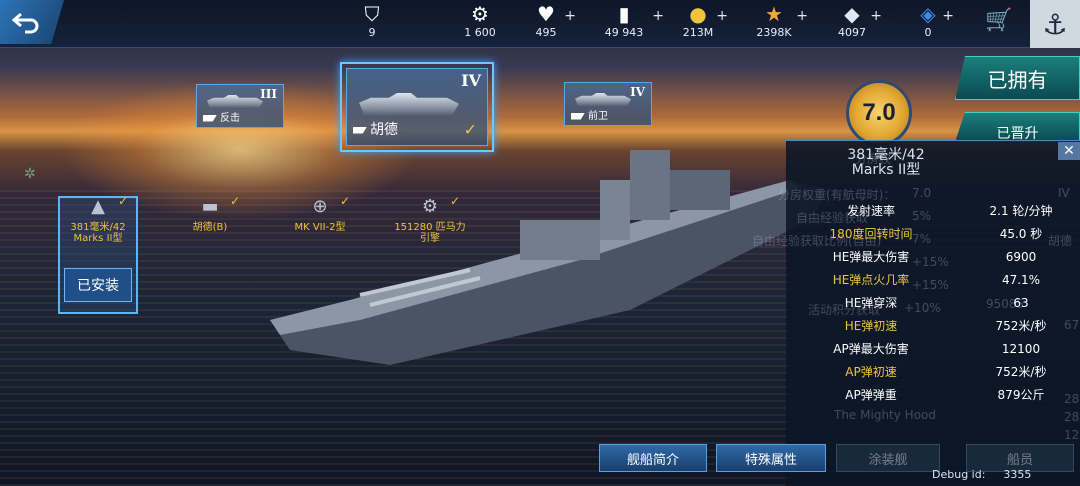 Image resolution: width=1080 pixels, height=486 pixels. Describe the element at coordinates (933, 303) in the screenshot. I see `stat-row: HE弹穿深 63` at that location.